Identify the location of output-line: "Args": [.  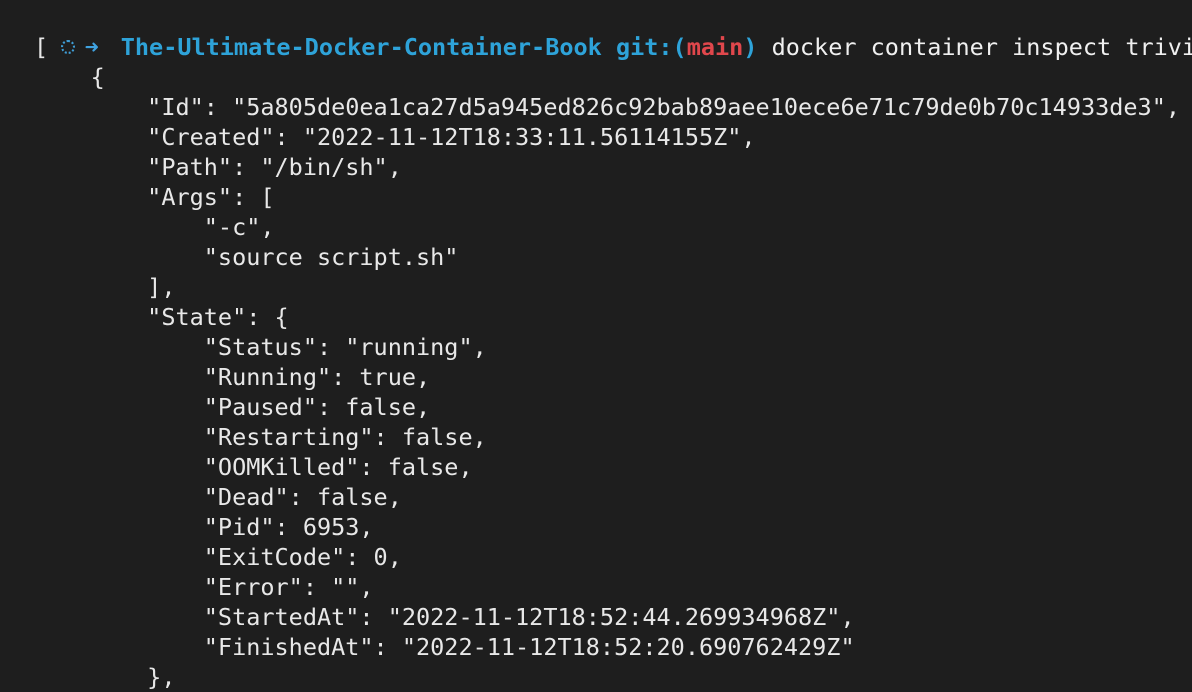
(154, 197).